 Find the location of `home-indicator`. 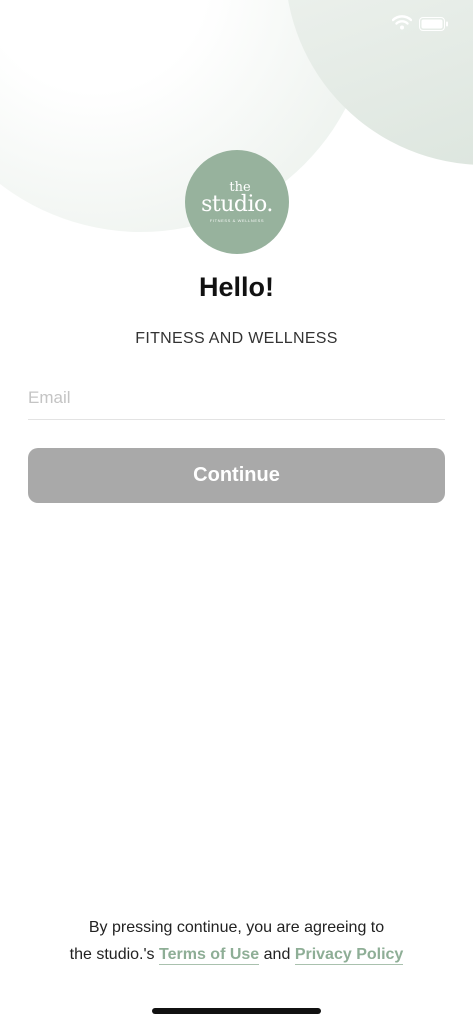

home-indicator is located at coordinates (236, 1011).